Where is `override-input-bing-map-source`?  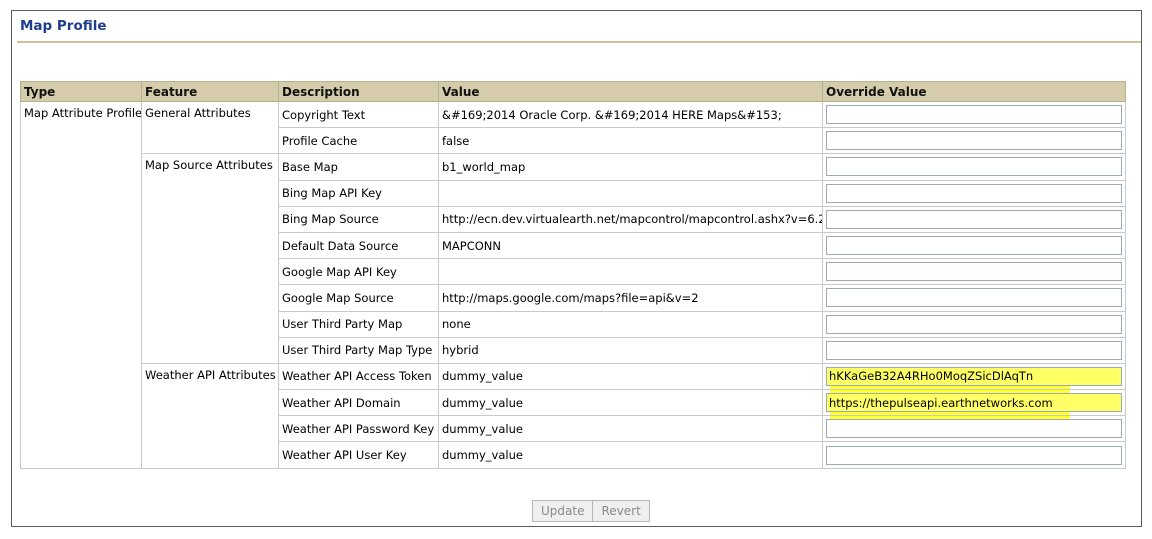
override-input-bing-map-source is located at coordinates (974, 219).